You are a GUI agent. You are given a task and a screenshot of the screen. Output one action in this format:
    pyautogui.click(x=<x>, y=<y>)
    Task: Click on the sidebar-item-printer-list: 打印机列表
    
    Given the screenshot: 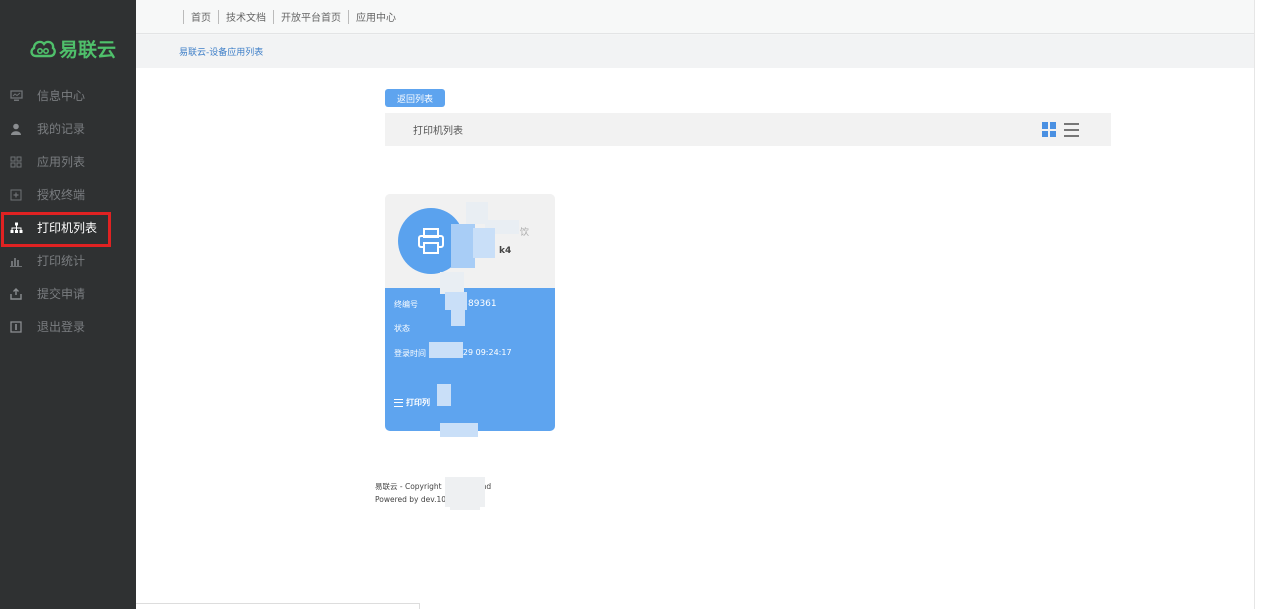 What is the action you would take?
    pyautogui.click(x=68, y=229)
    